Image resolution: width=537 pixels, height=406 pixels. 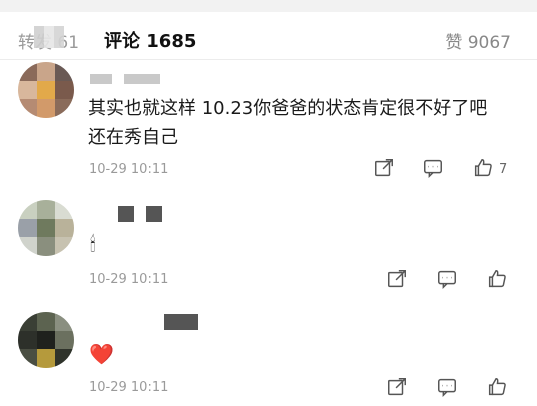 What do you see at coordinates (268, 37) in the screenshot?
I see `comment-tabs: 转发 61 评论 1685 赞 9067` at bounding box center [268, 37].